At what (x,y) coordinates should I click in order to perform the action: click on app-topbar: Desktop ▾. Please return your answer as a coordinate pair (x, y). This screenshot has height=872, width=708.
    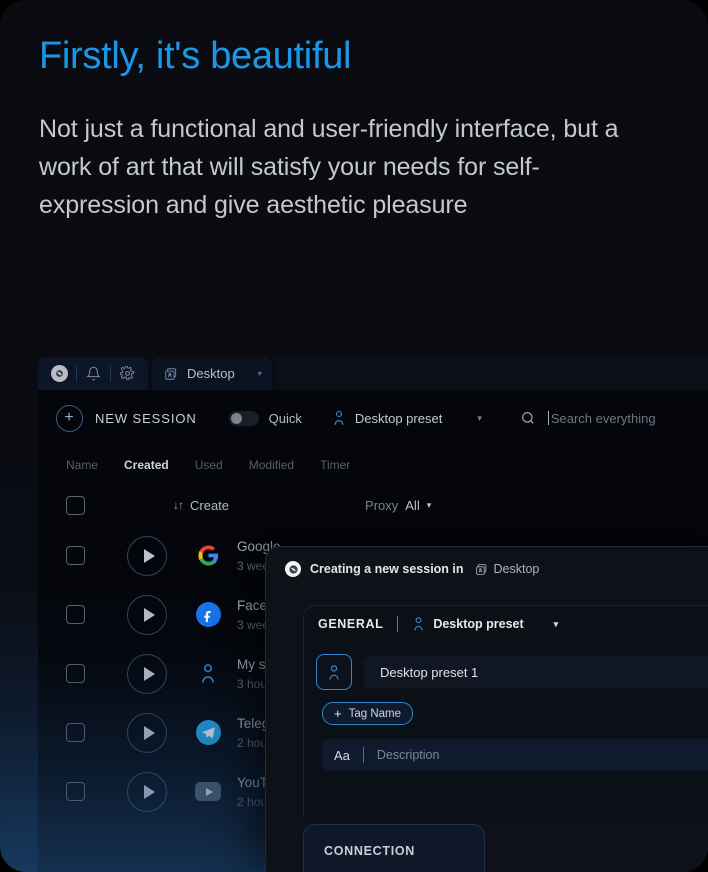
    Looking at the image, I should click on (373, 373).